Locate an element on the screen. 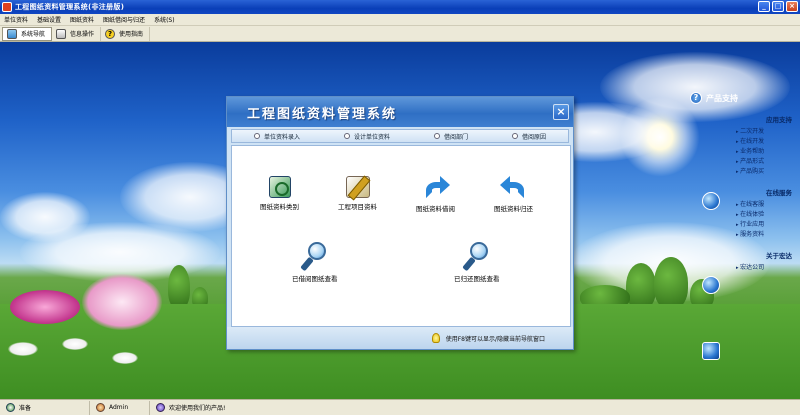 The image size is (800, 415). group-title: 应用支持 is located at coordinates (779, 120).